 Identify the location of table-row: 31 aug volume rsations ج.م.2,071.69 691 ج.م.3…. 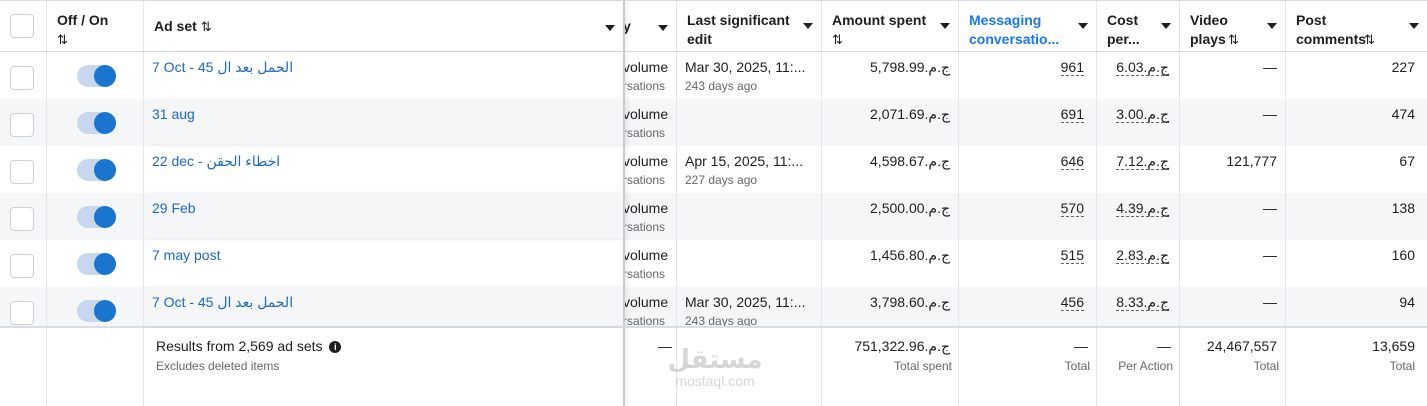
(713, 122).